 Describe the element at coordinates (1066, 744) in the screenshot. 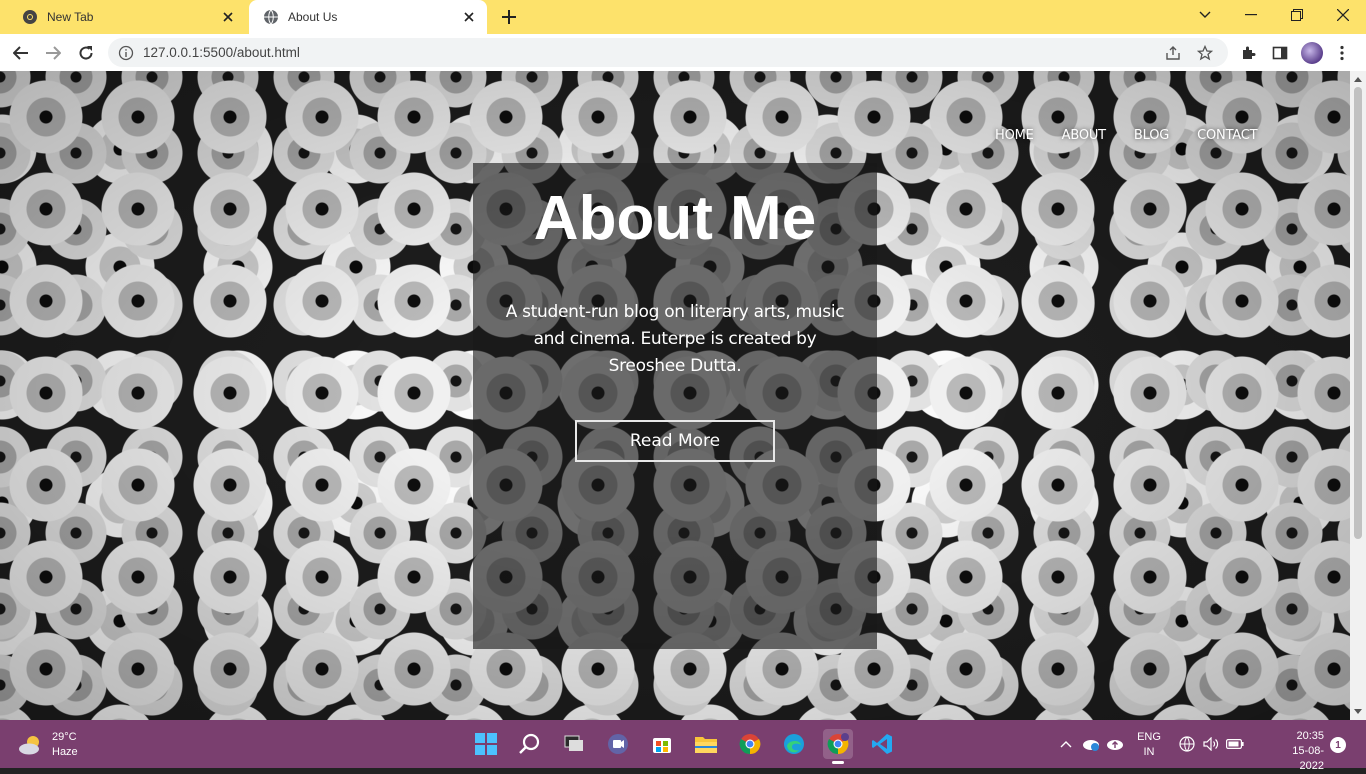

I see `chevron-up-icon` at that location.